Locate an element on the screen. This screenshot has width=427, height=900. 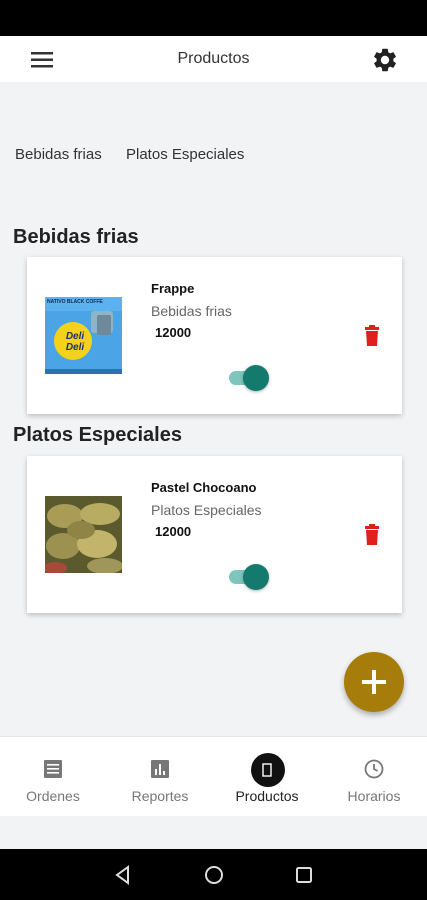
app-bar: Productos is located at coordinates (213, 59).